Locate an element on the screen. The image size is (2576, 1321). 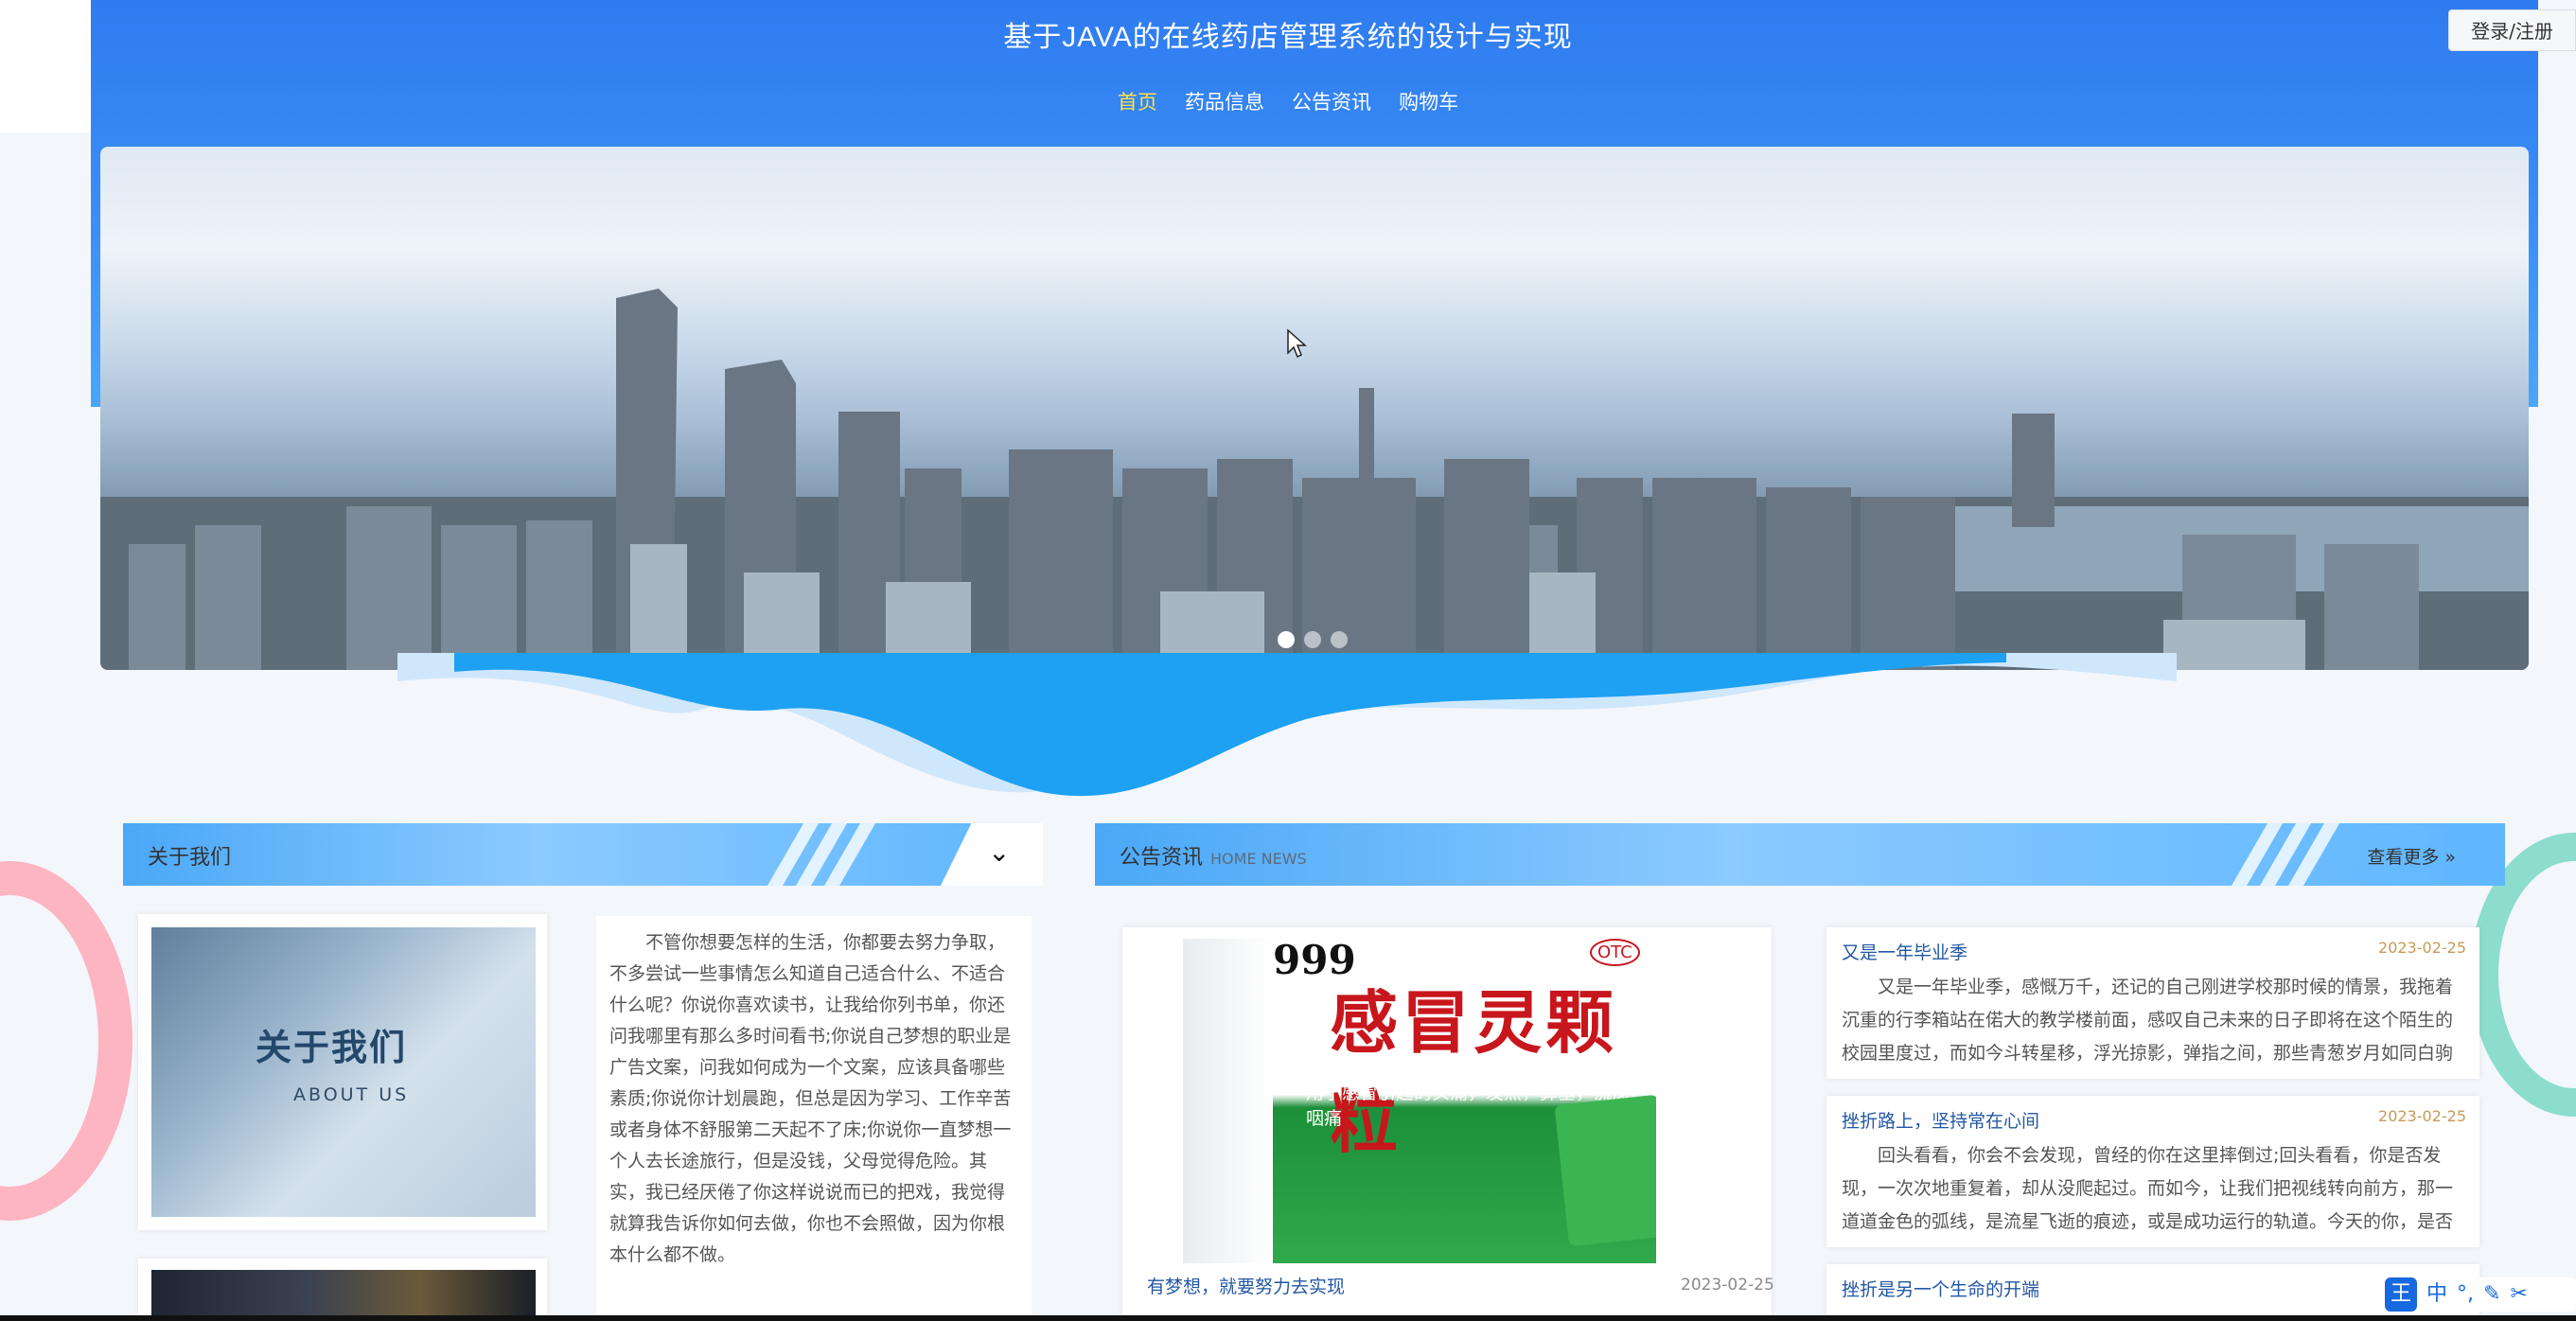
news-item-title: 挫折路上，坚持常在心间 is located at coordinates (1940, 1120).